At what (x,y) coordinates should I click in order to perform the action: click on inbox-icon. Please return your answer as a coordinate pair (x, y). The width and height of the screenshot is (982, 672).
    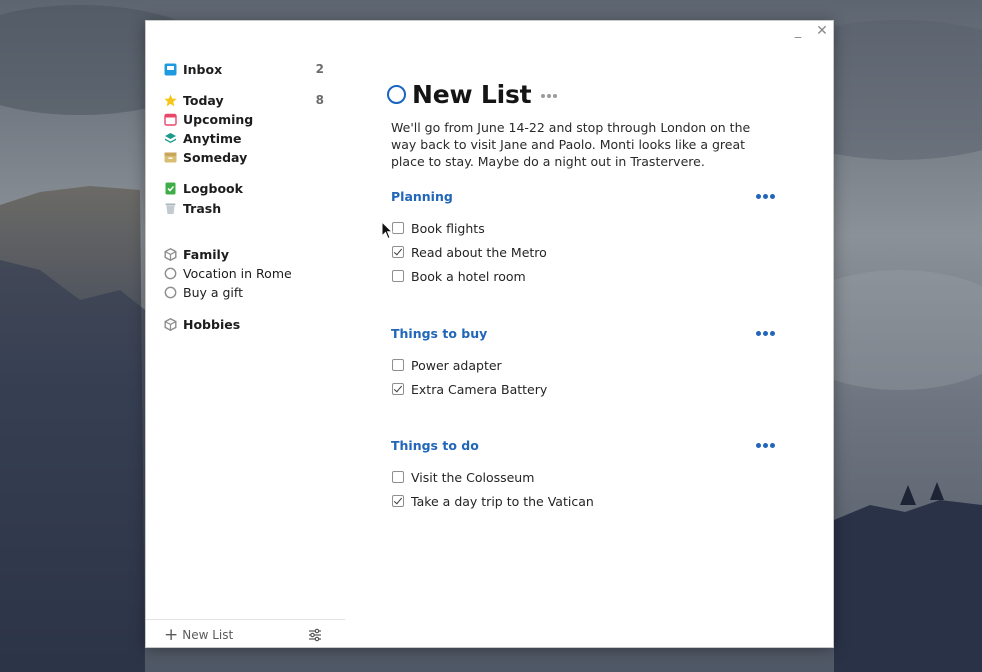
    Looking at the image, I should click on (170, 69).